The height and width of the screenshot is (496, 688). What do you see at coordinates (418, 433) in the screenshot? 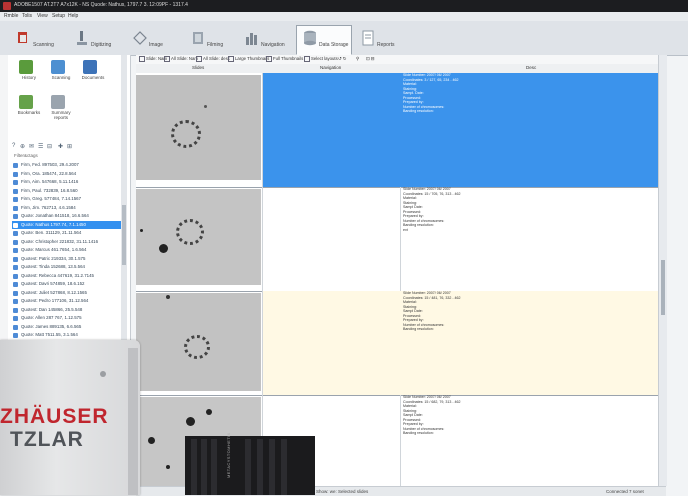
I see `metadata-line: Banding resolution:` at bounding box center [418, 433].